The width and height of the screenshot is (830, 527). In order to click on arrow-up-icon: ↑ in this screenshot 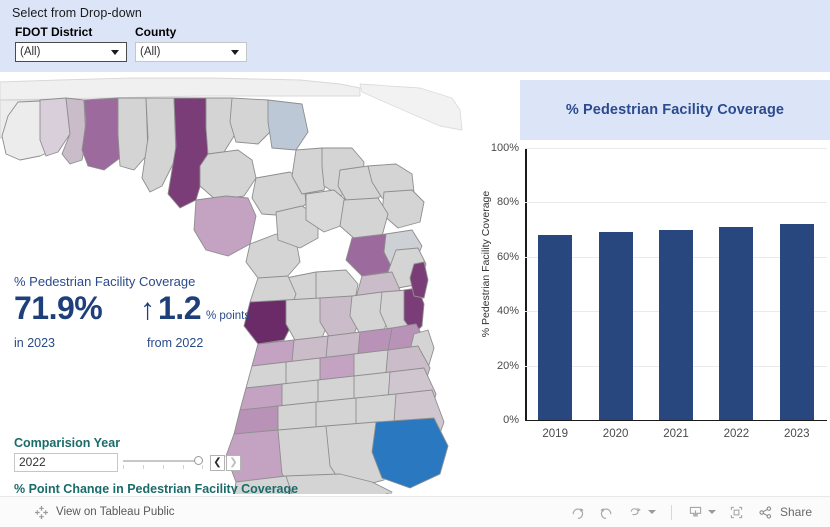, I will do `click(147, 309)`.